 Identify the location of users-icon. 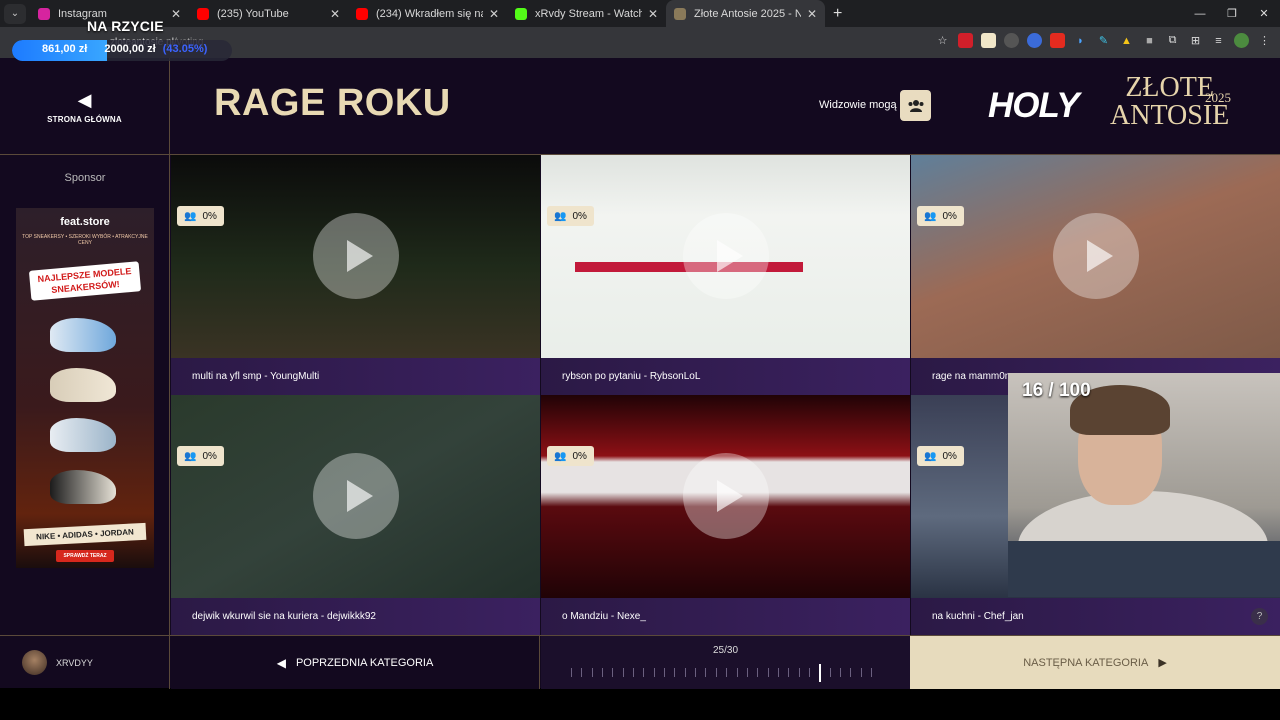
(915, 105).